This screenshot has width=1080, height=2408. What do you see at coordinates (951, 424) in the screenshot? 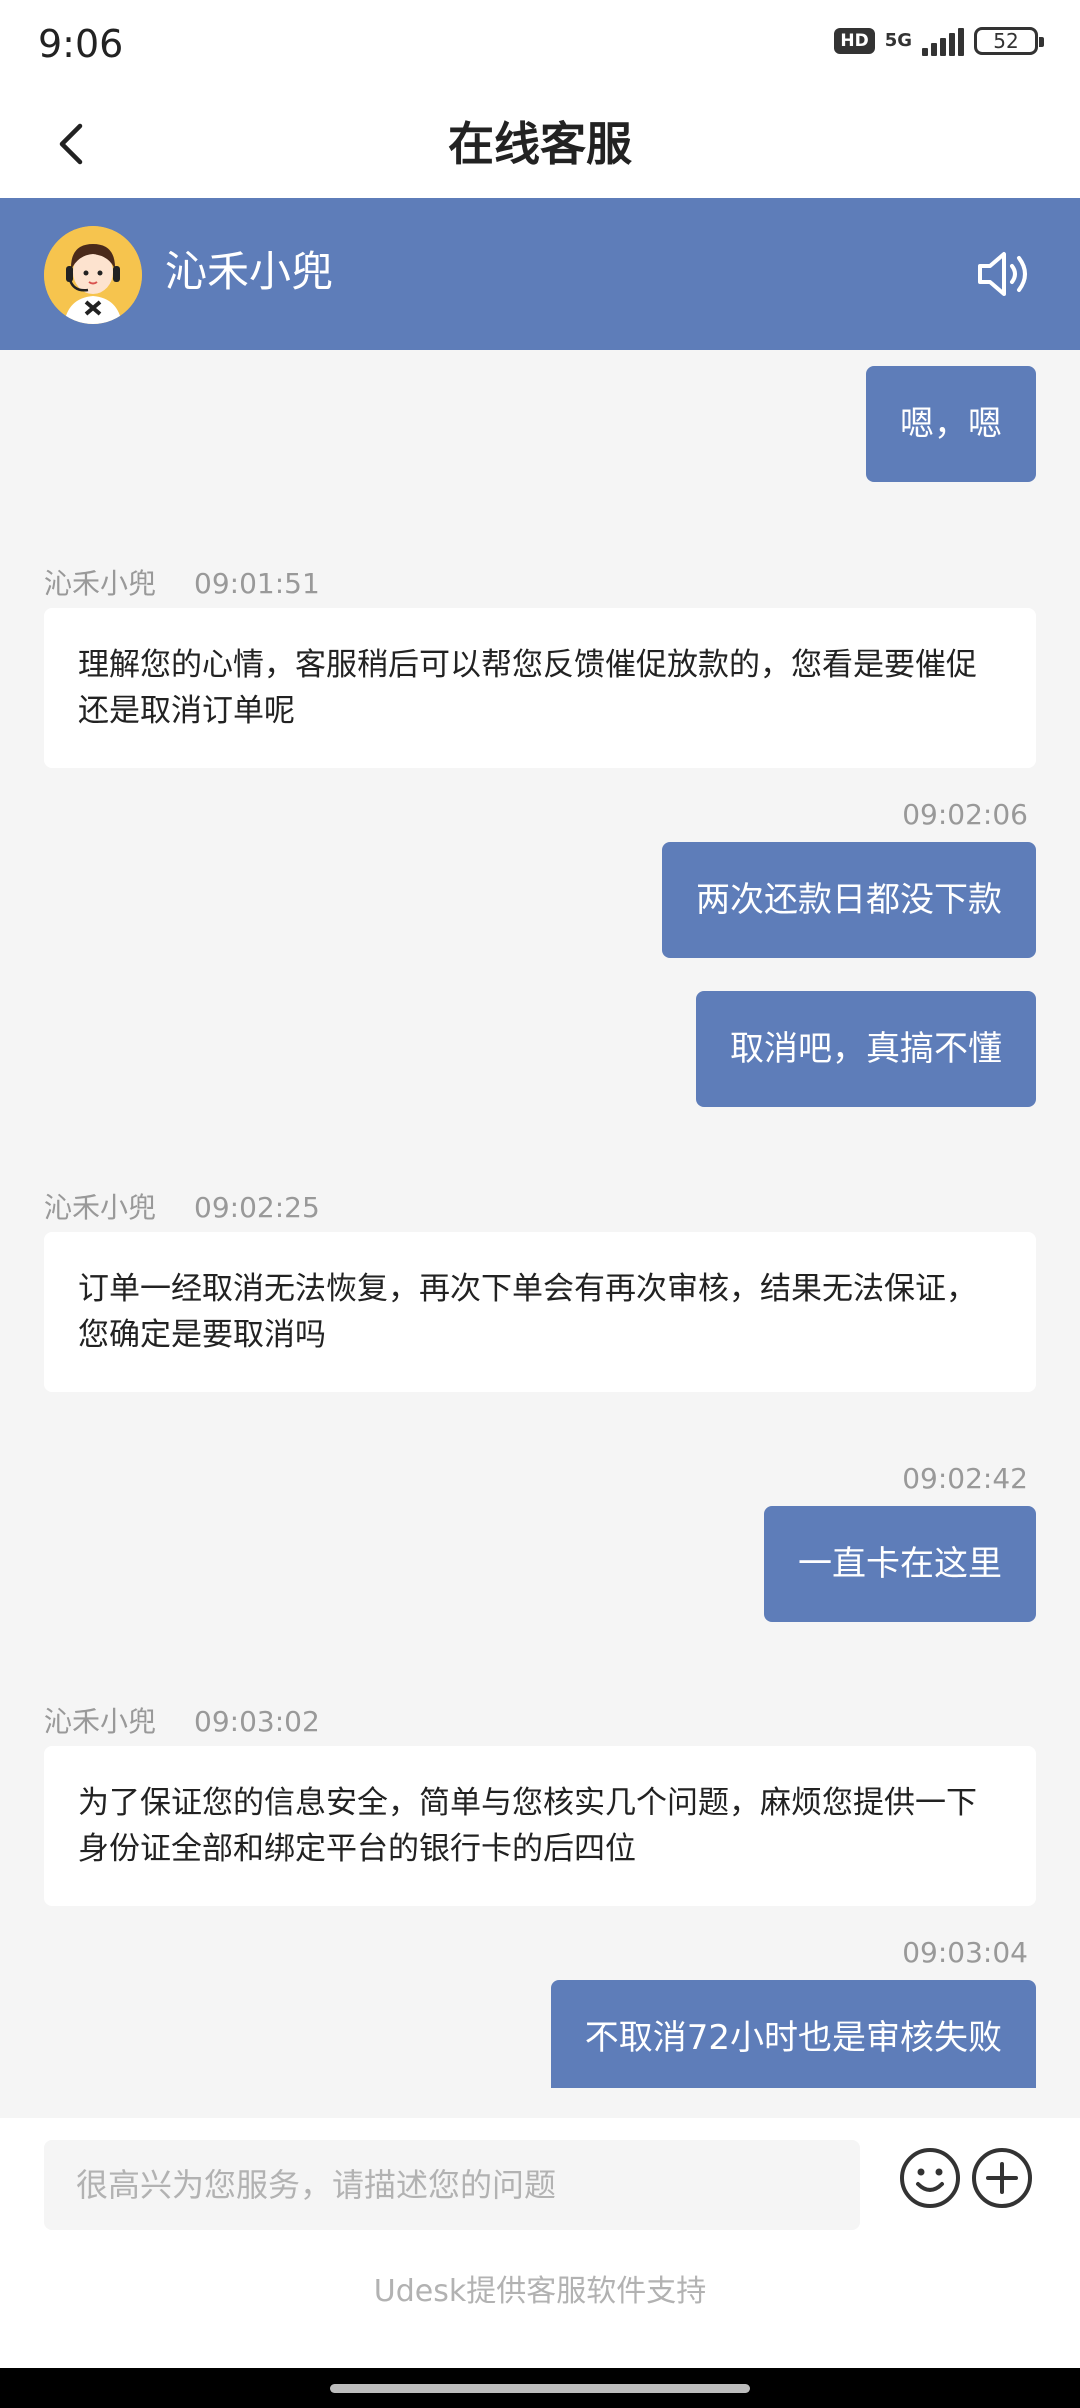
I see `message-bubble-outgoing: 嗯，嗯` at bounding box center [951, 424].